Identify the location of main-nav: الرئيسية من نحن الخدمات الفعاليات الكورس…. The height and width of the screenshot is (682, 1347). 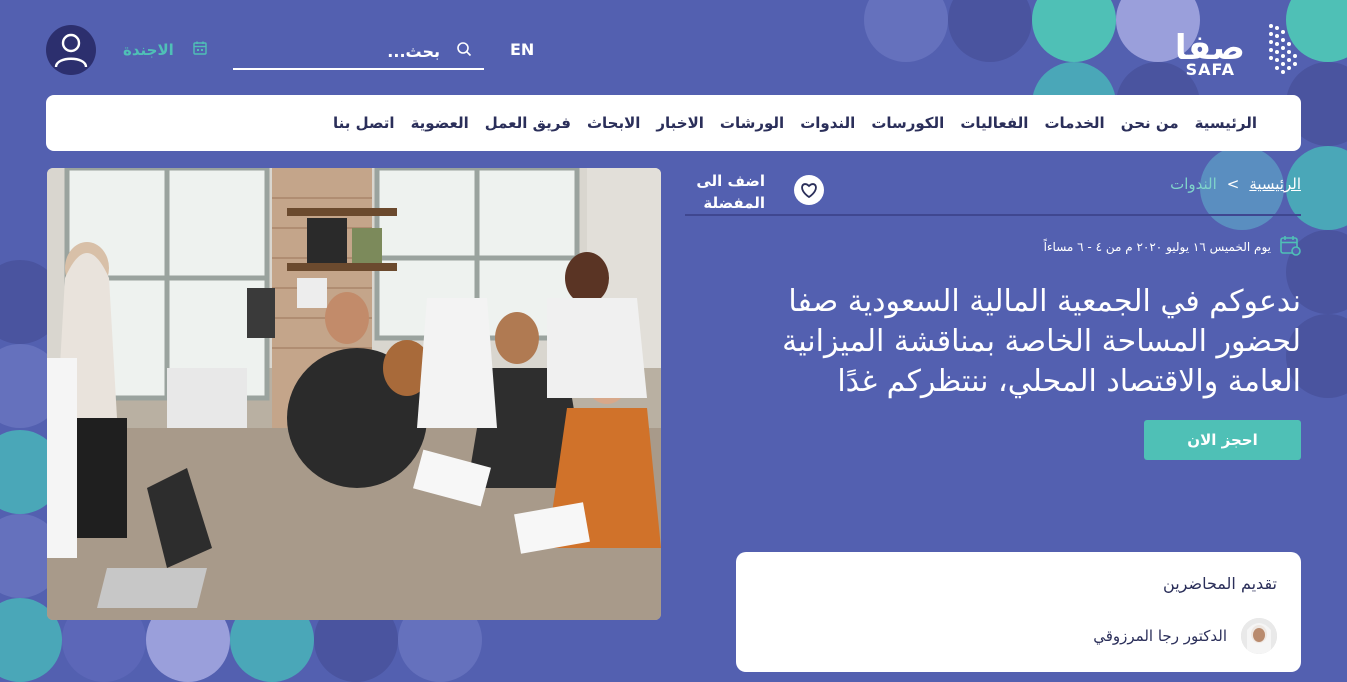
(673, 123).